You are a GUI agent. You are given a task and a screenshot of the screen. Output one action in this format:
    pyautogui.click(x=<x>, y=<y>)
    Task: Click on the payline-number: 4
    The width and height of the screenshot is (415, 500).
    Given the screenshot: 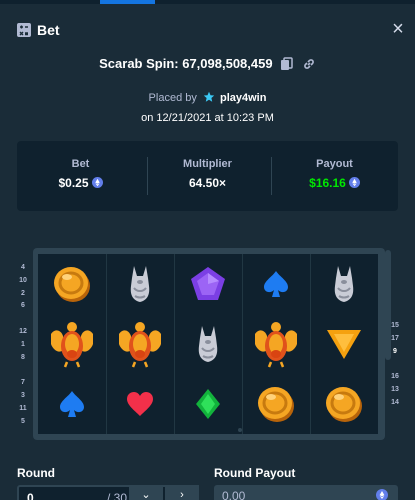 What is the action you would take?
    pyautogui.click(x=23, y=267)
    